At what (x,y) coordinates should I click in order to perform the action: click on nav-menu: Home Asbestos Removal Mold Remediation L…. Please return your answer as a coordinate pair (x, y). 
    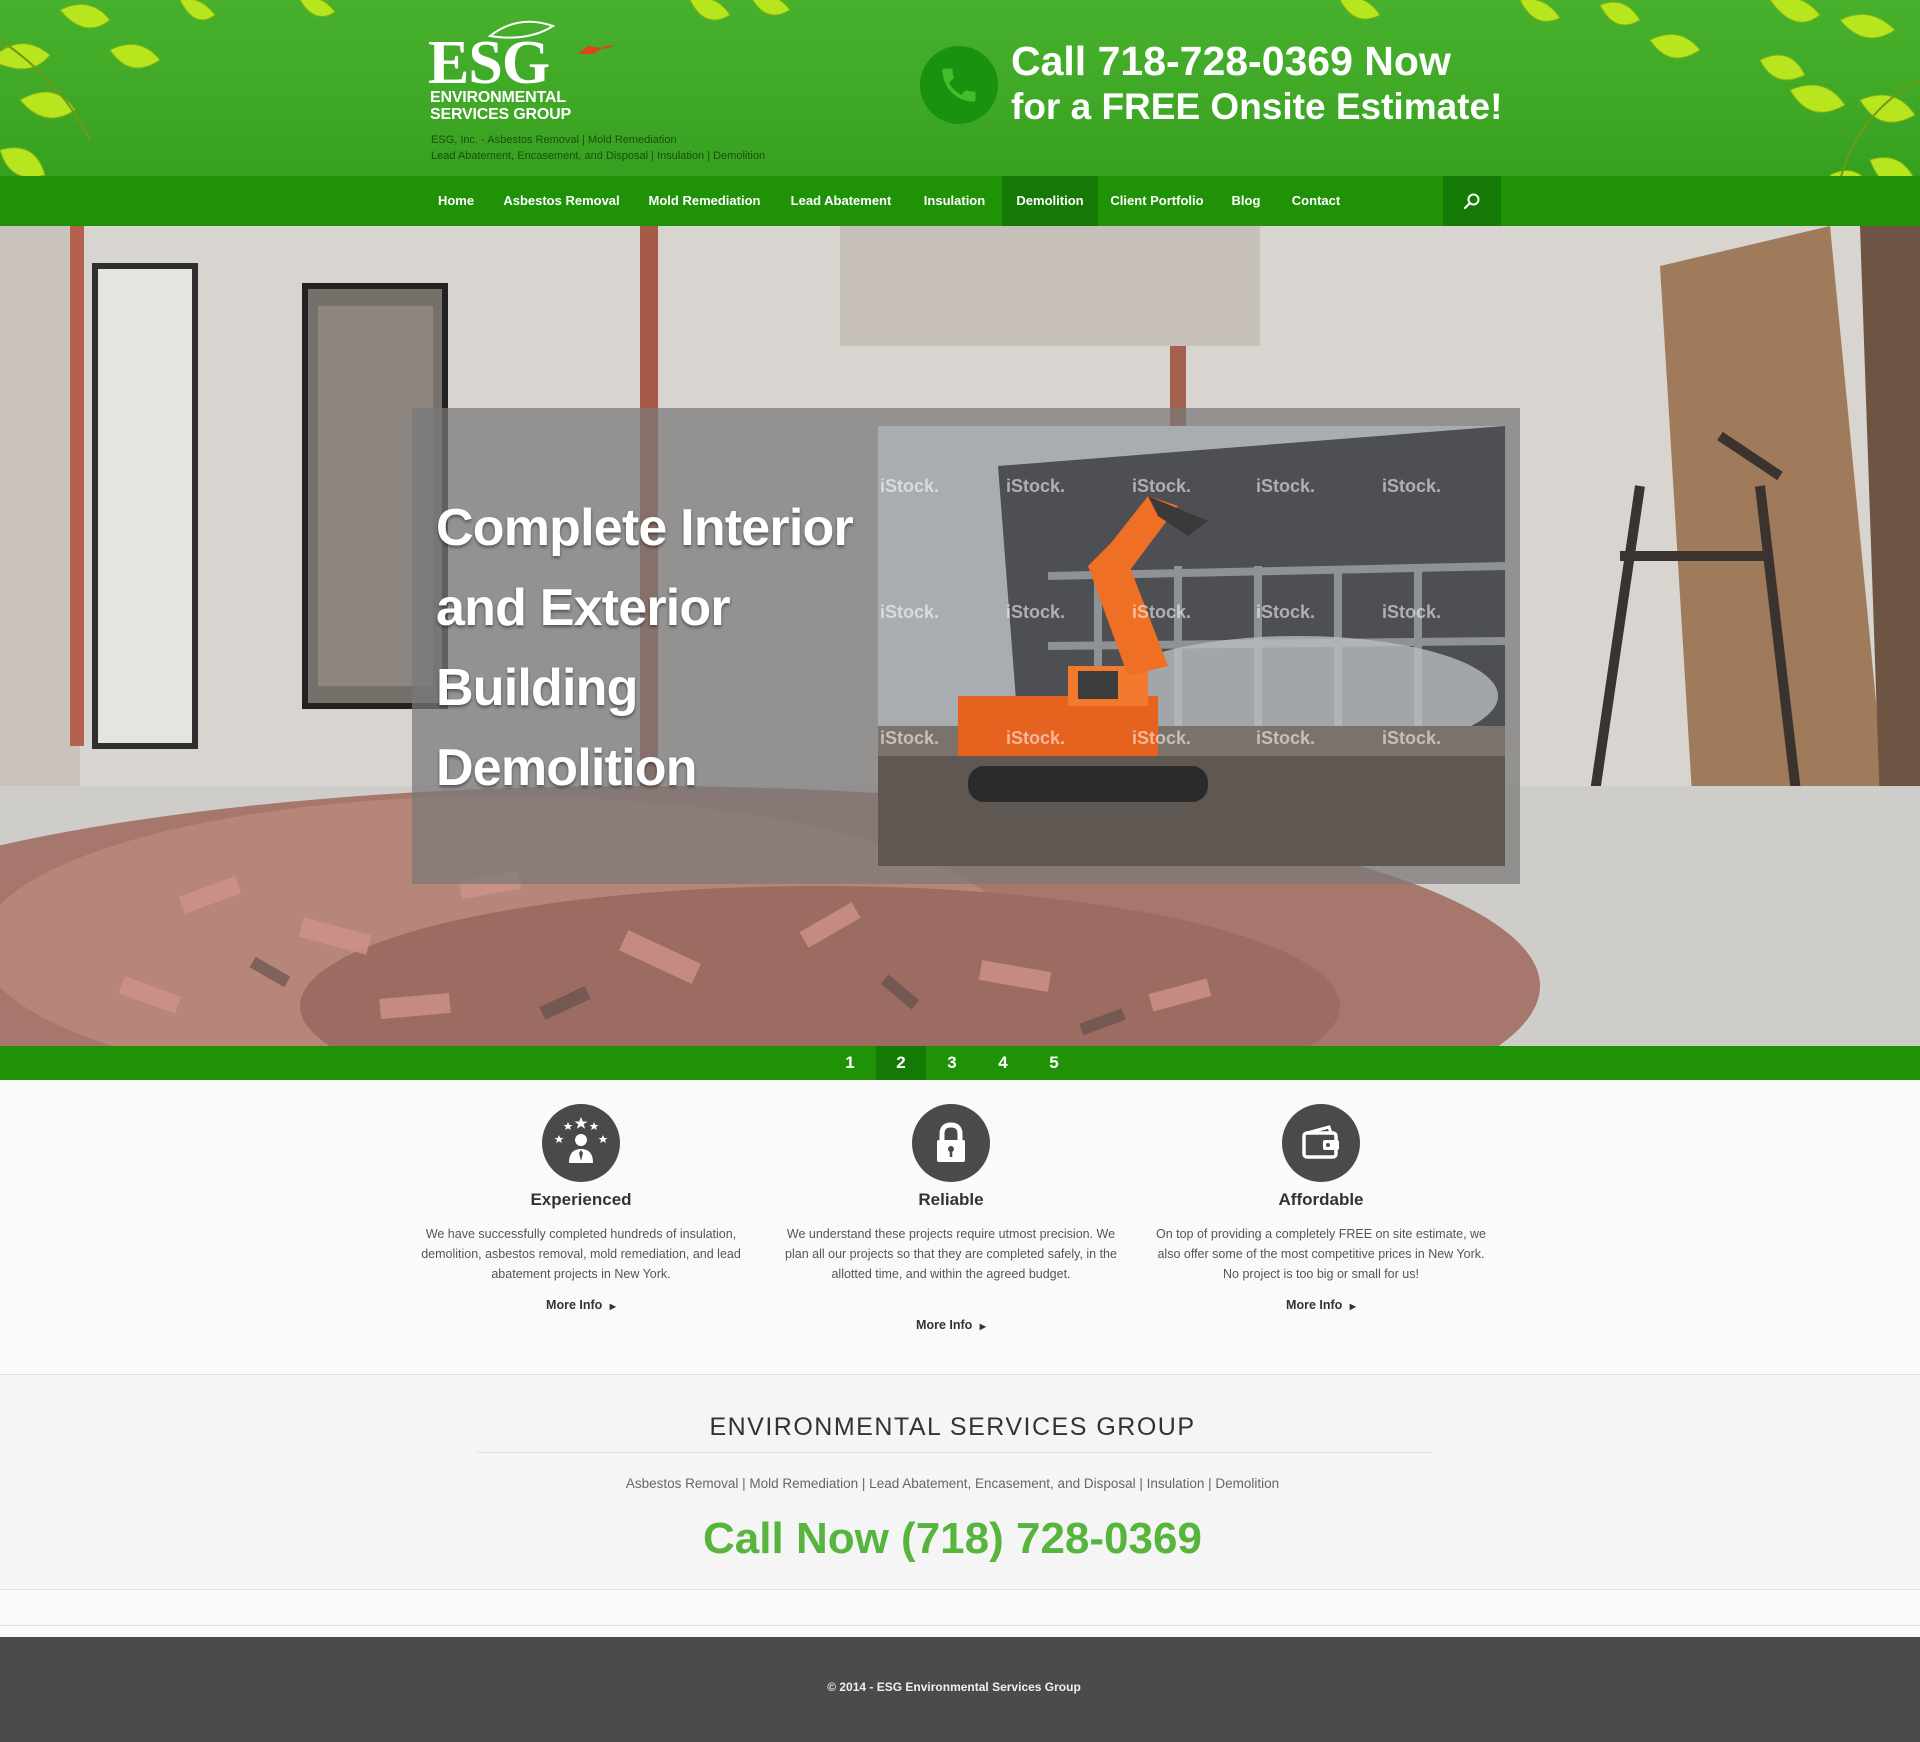
    Looking at the image, I should click on (962, 201).